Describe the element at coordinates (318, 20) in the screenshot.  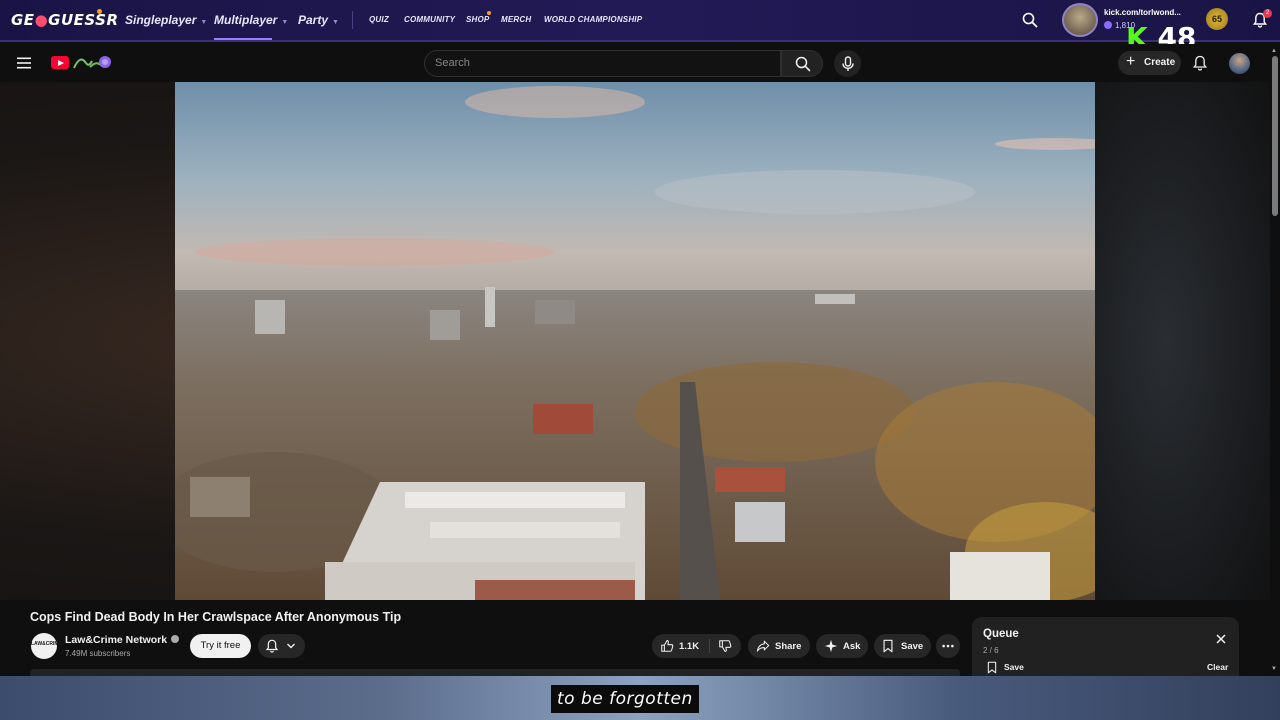
I see `nav-party: Party ▼` at that location.